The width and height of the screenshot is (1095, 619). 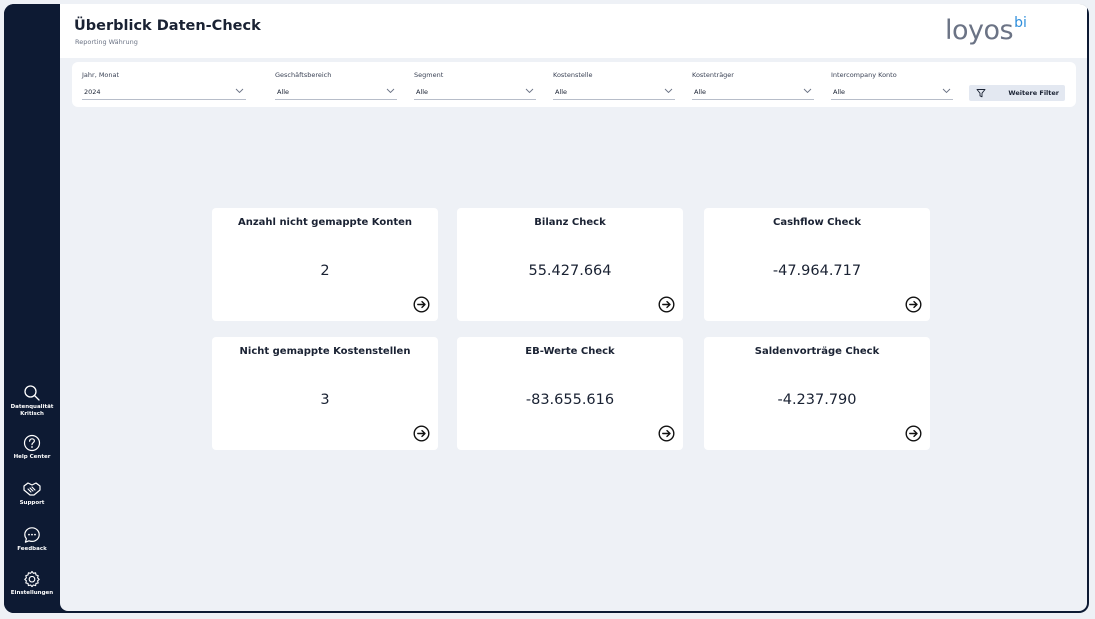 What do you see at coordinates (325, 351) in the screenshot?
I see `card-title: Nicht gemappte Kostenstellen` at bounding box center [325, 351].